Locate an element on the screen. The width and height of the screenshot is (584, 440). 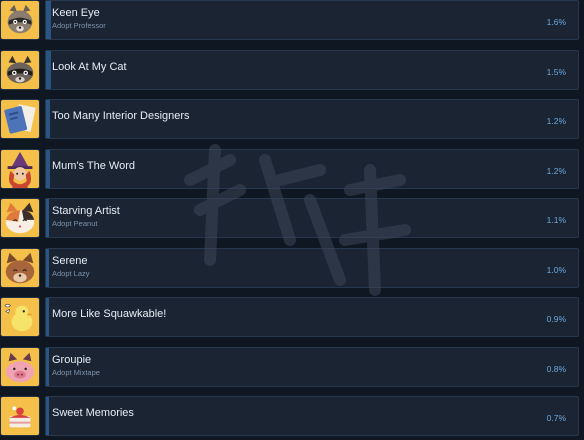
achievement-row: Groupie Adopt Mixtape 0.8% is located at coordinates (292, 368).